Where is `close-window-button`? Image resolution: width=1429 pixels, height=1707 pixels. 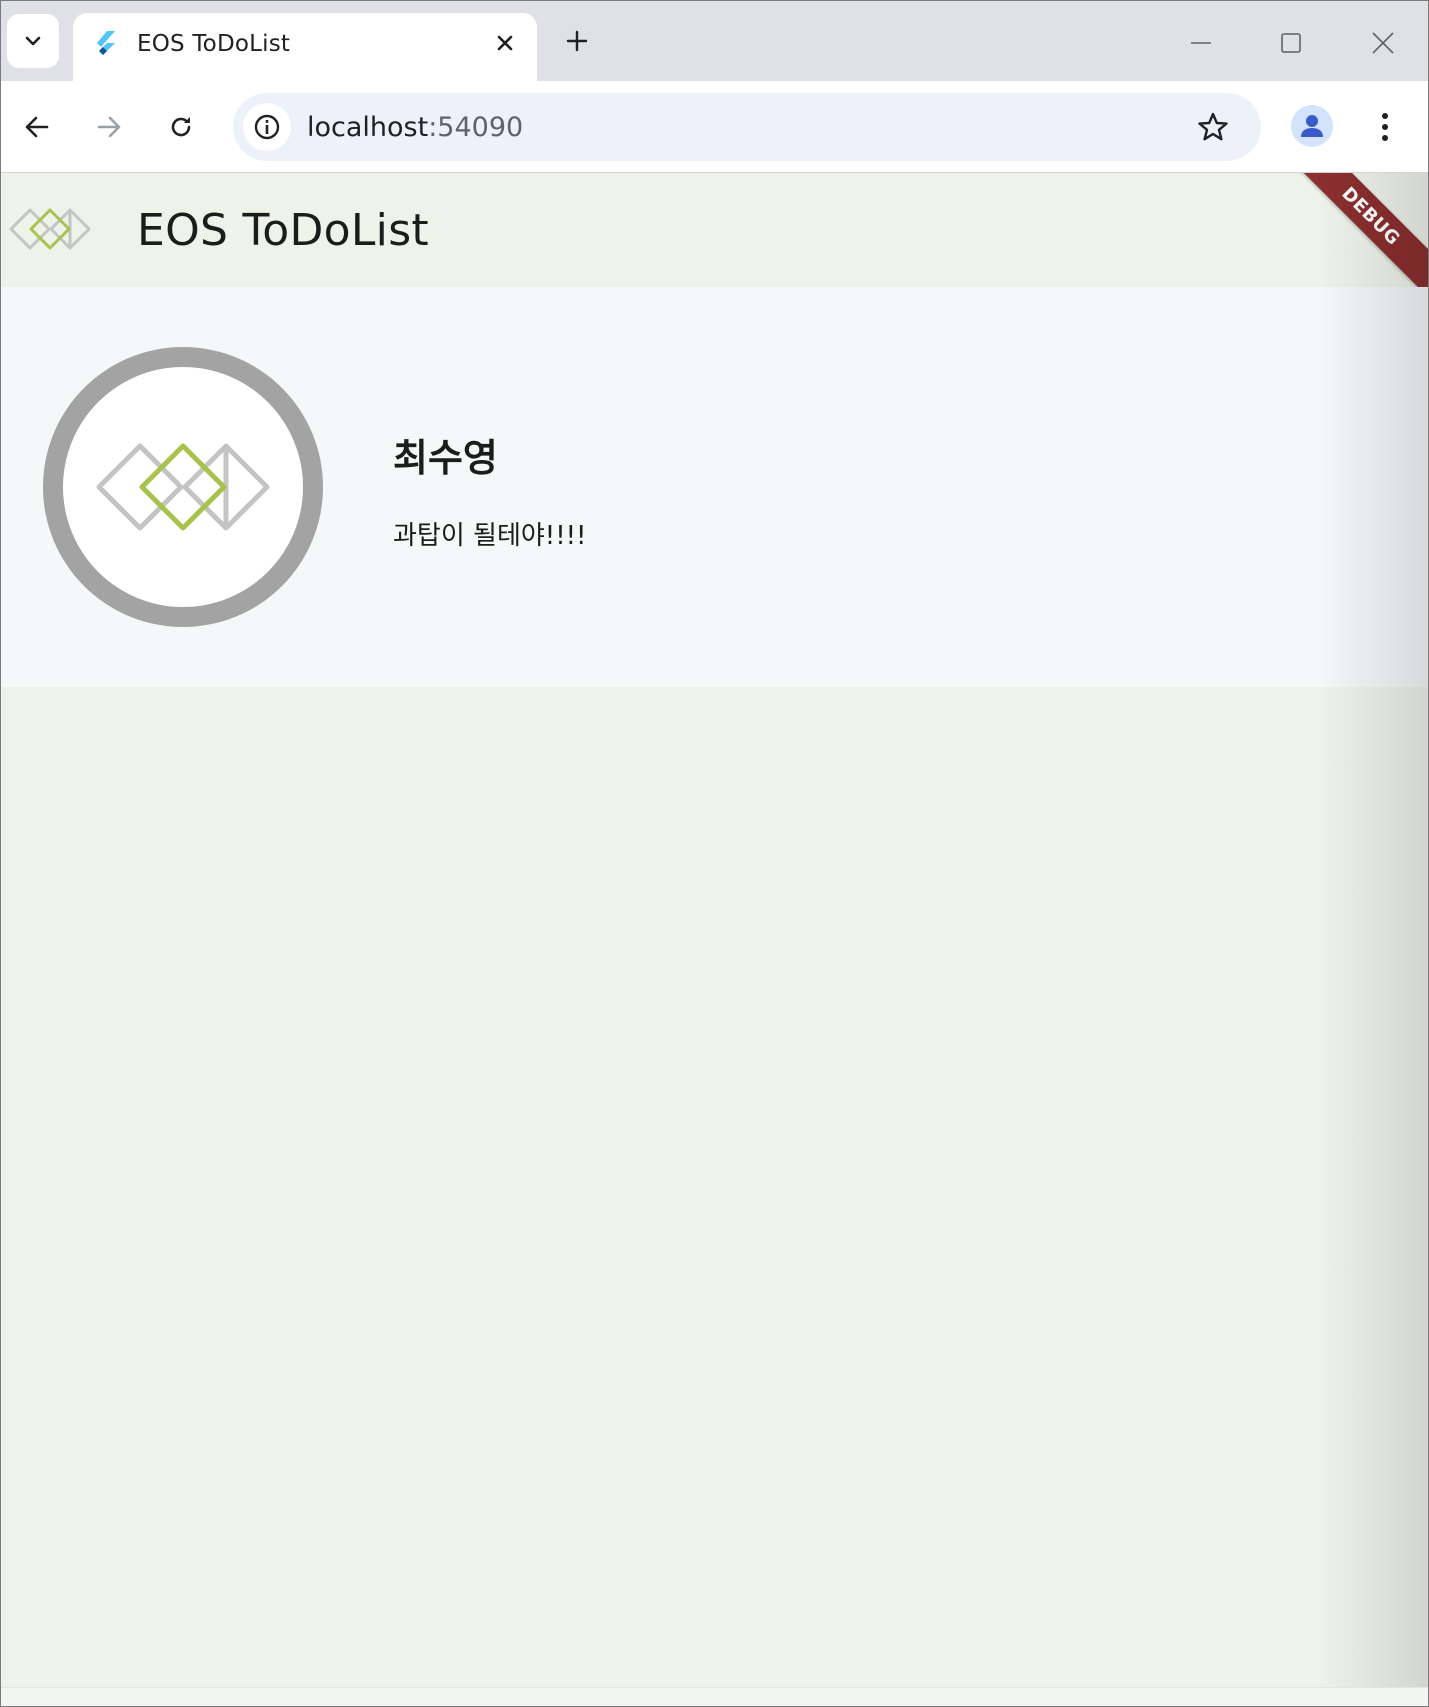 close-window-button is located at coordinates (1383, 43).